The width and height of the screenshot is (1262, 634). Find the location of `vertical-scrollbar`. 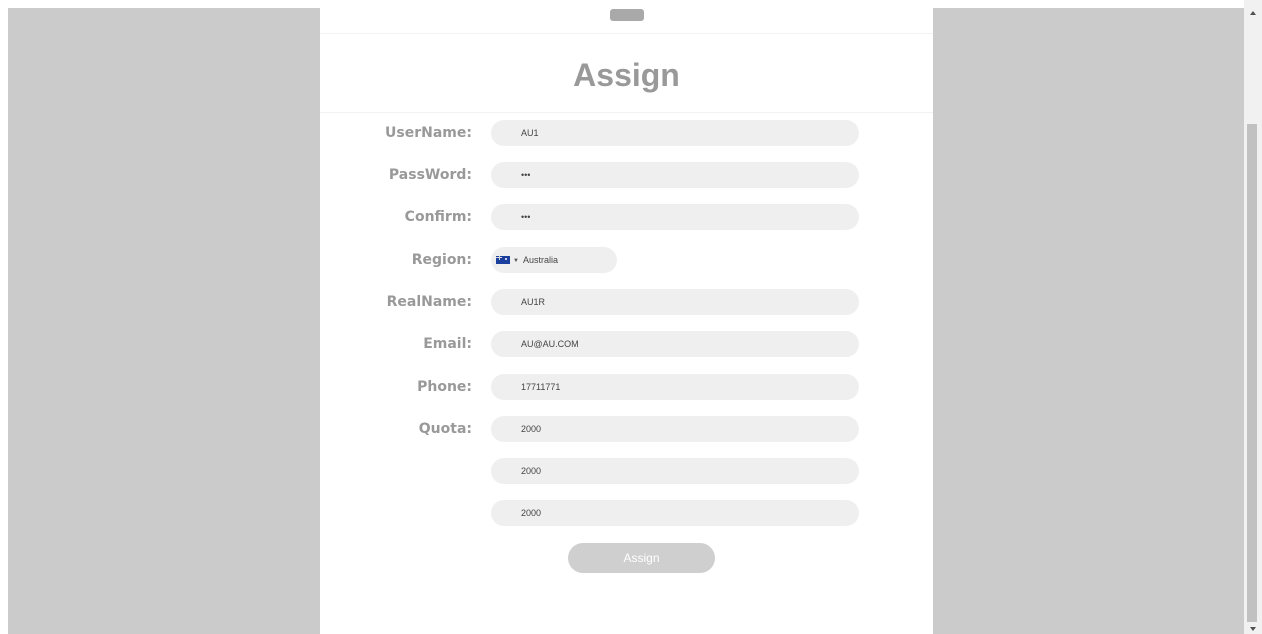

vertical-scrollbar is located at coordinates (1253, 317).